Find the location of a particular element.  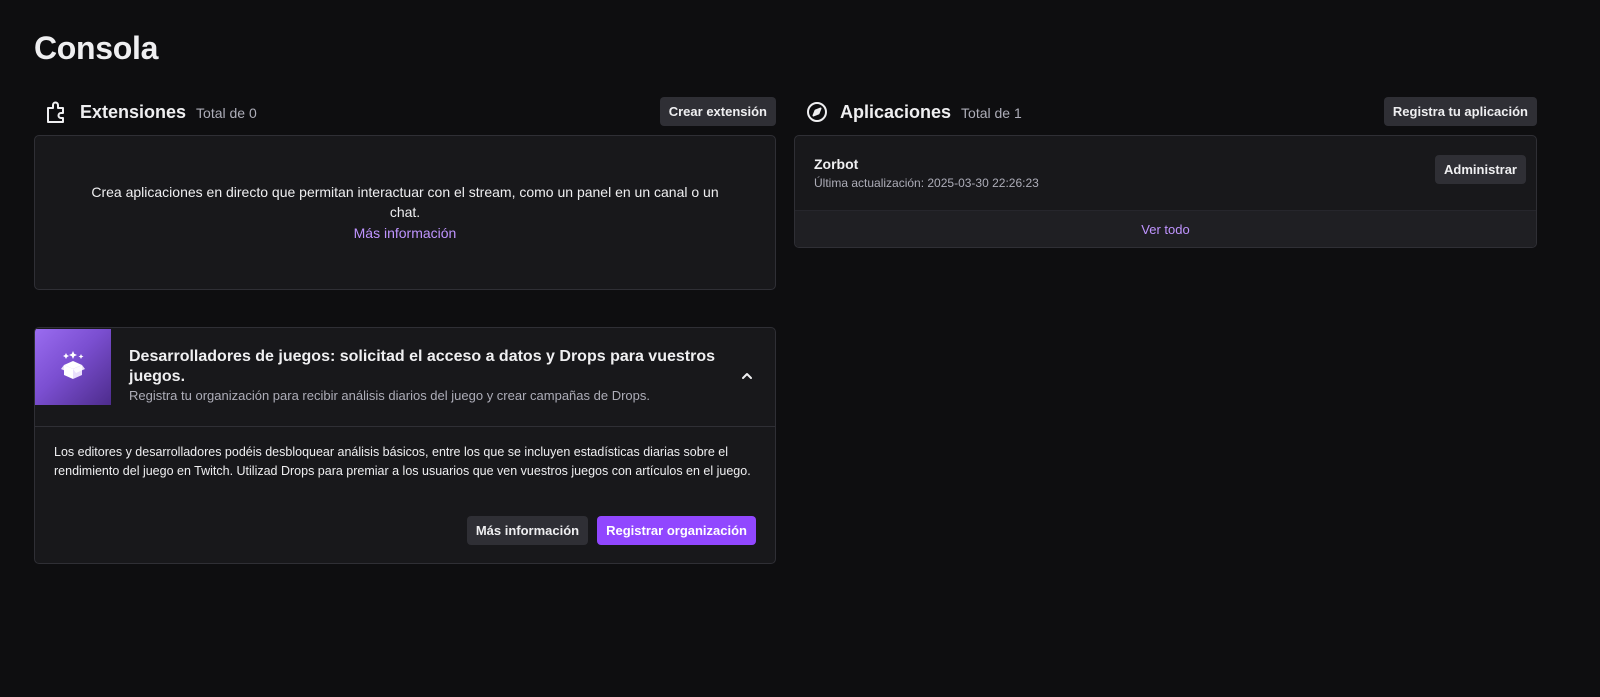

extensions-title: Extensiones is located at coordinates (133, 111).